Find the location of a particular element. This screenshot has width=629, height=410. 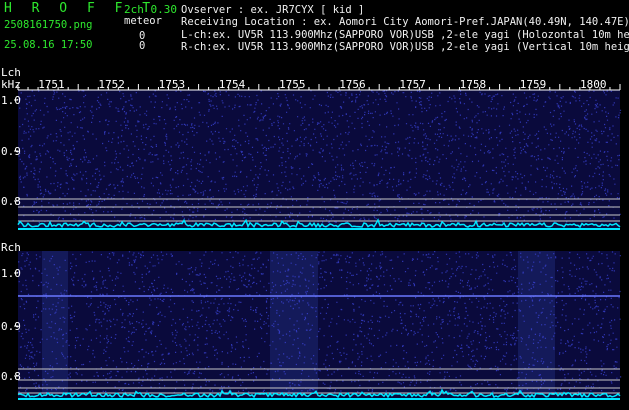

time-label: 1800 is located at coordinates (593, 84).